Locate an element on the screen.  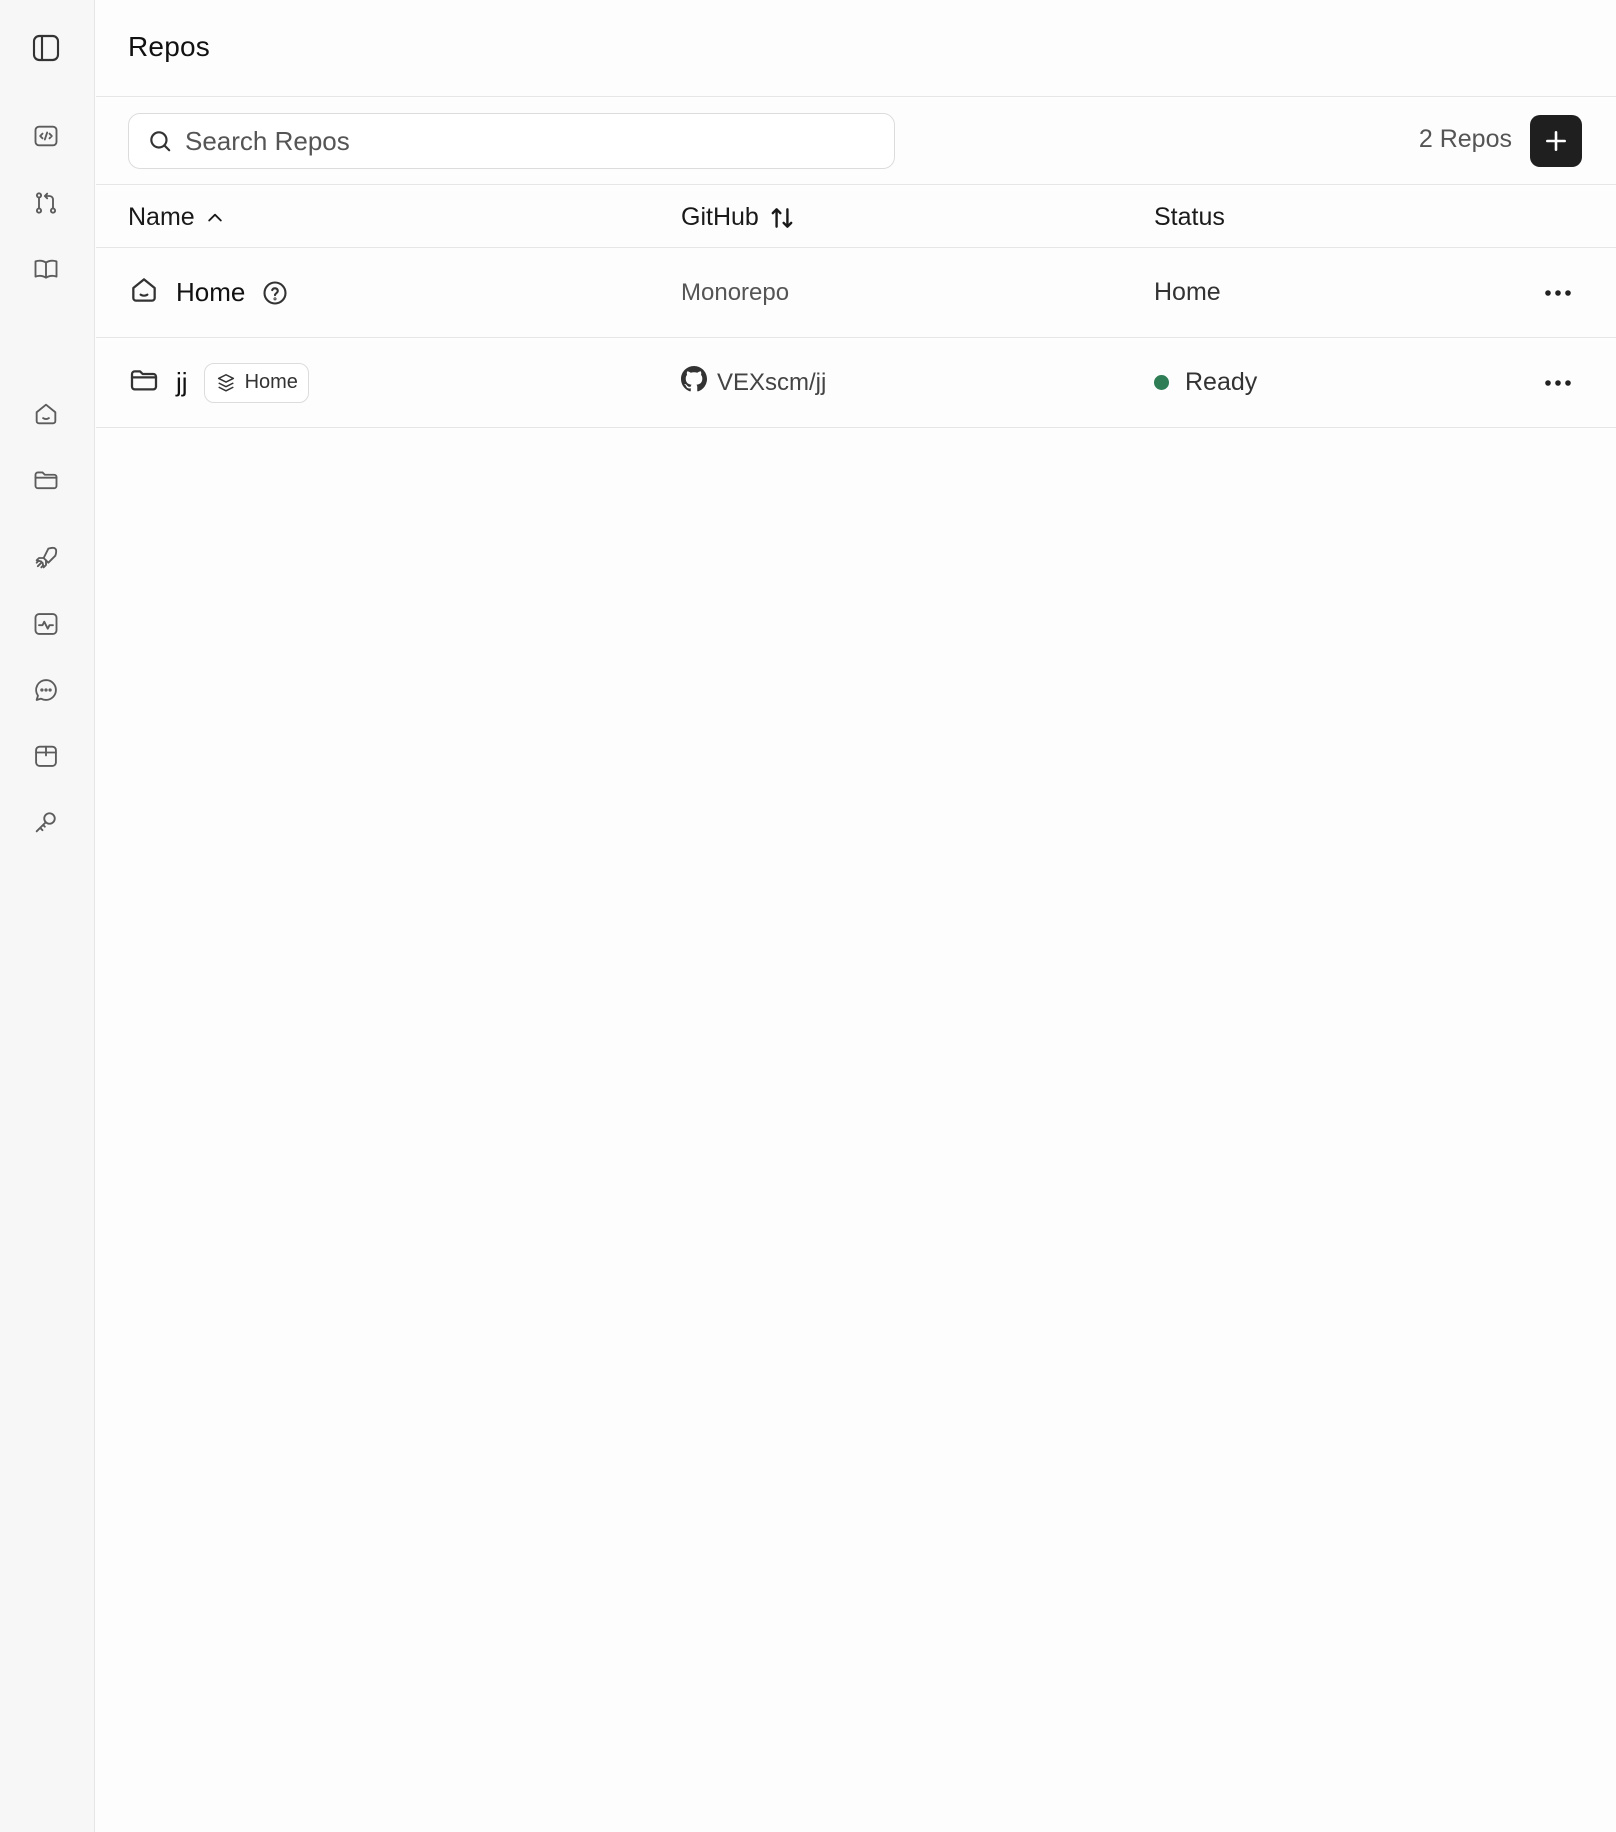
status-dot is located at coordinates (1161, 382).